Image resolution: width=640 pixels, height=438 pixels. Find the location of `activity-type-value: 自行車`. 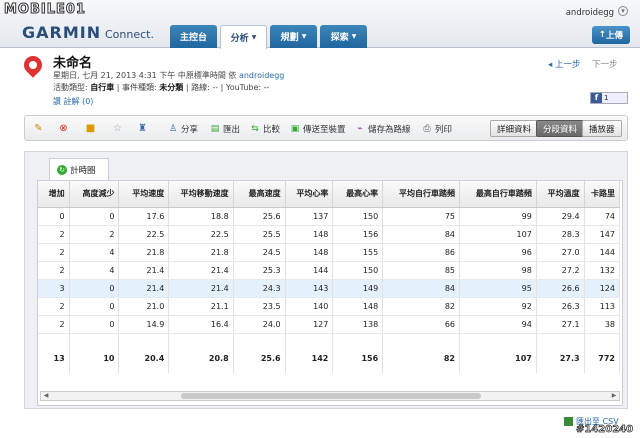

activity-type-value: 自行車 is located at coordinates (102, 87).